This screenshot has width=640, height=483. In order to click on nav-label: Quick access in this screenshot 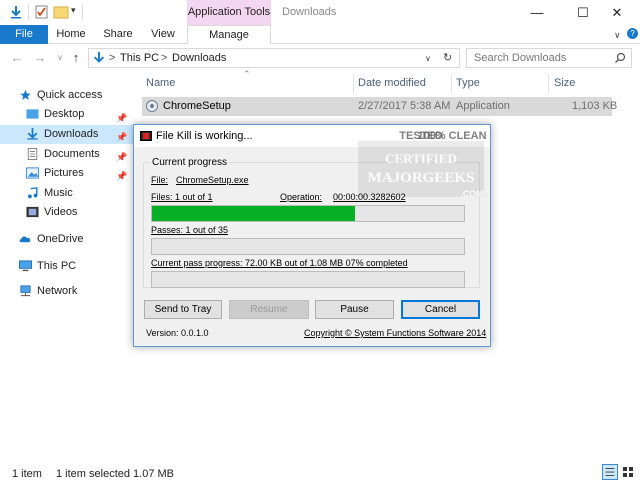, I will do `click(70, 95)`.